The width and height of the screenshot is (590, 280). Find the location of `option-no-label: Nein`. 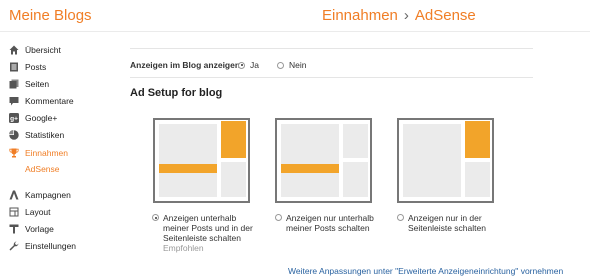

option-no-label: Nein is located at coordinates (298, 65).